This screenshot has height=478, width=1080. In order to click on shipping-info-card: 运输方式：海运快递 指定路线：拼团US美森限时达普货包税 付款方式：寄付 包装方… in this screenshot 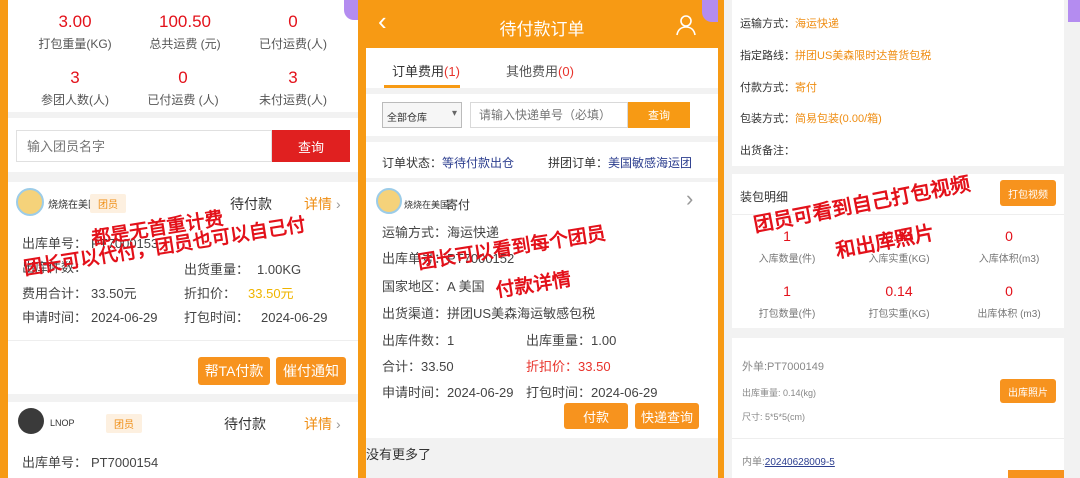, I will do `click(906, 83)`.